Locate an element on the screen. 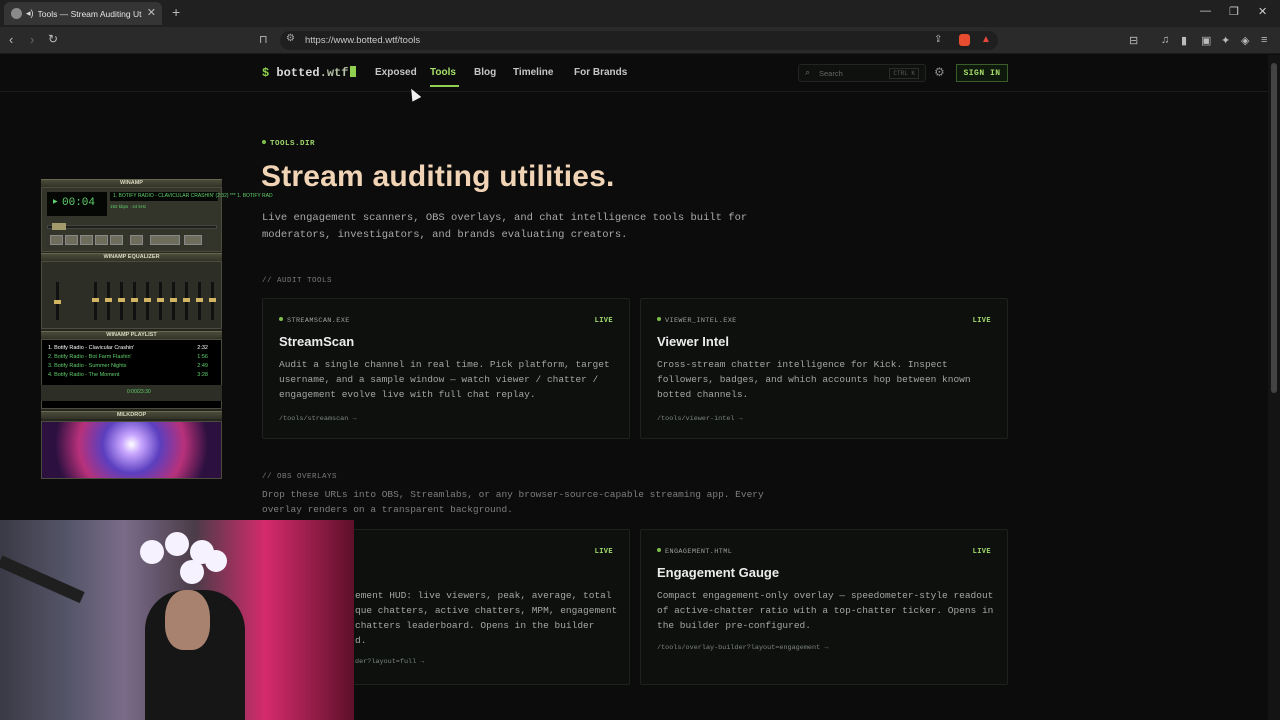 The image size is (1280, 720). speaker-icon: ◂) is located at coordinates (30, 13).